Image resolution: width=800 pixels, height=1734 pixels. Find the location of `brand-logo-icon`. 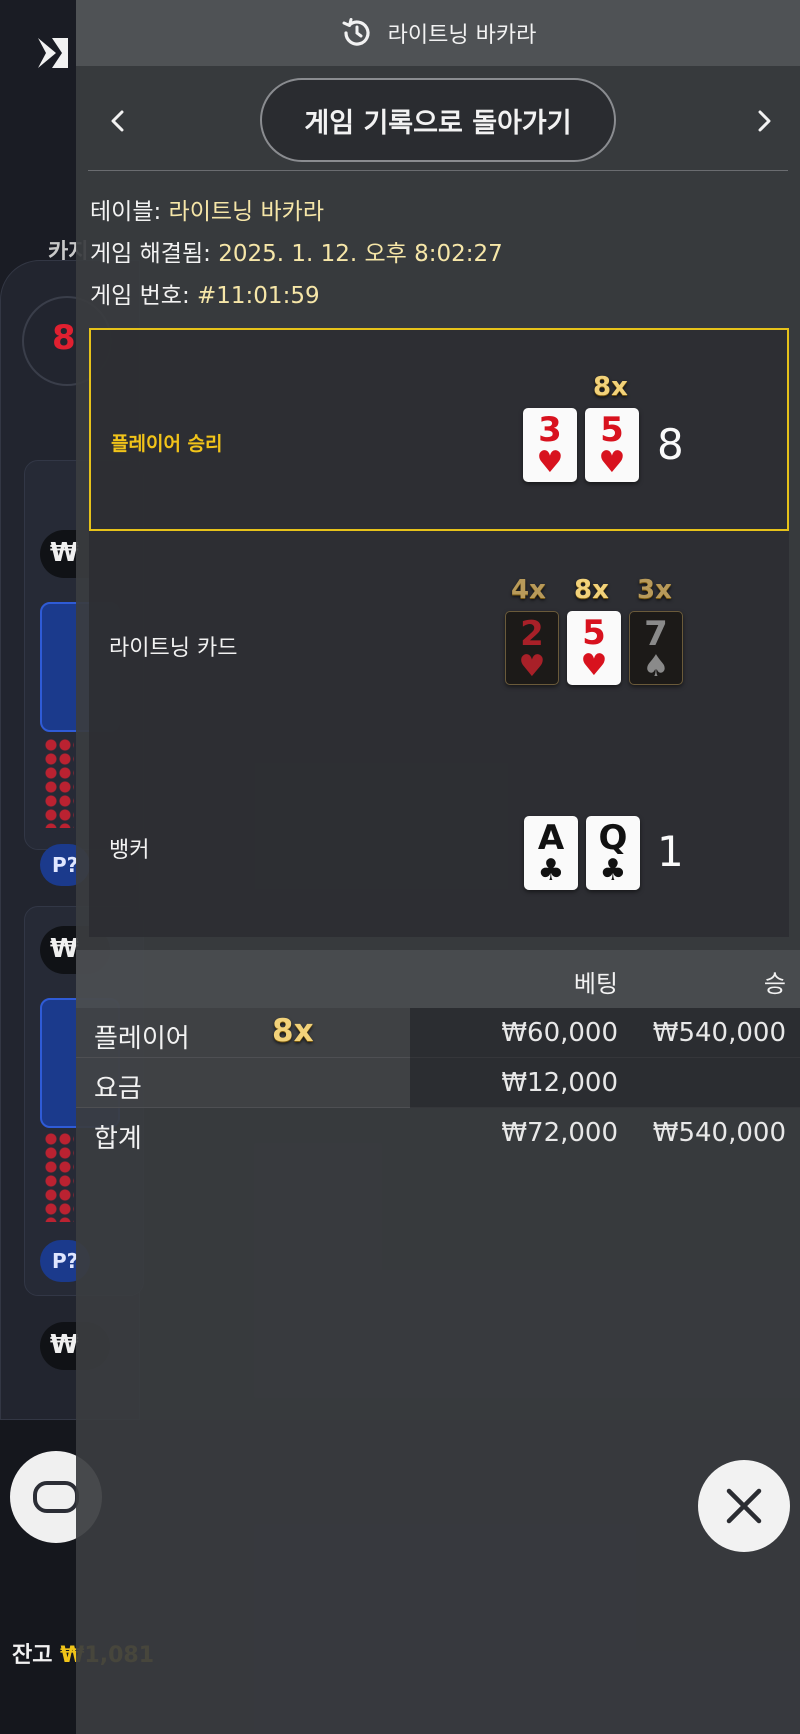

brand-logo-icon is located at coordinates (53, 53).